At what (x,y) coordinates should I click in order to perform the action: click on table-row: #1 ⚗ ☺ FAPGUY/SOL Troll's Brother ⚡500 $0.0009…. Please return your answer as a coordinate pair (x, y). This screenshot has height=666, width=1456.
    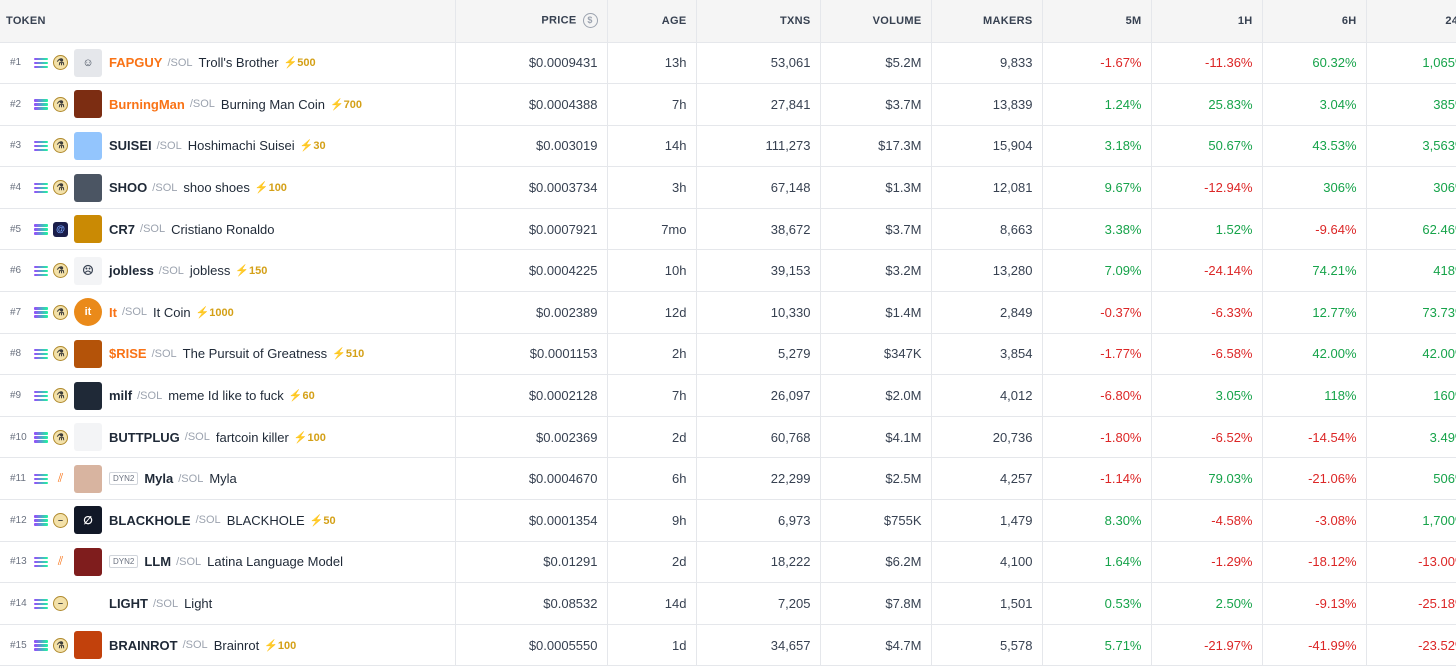
    Looking at the image, I should click on (728, 63).